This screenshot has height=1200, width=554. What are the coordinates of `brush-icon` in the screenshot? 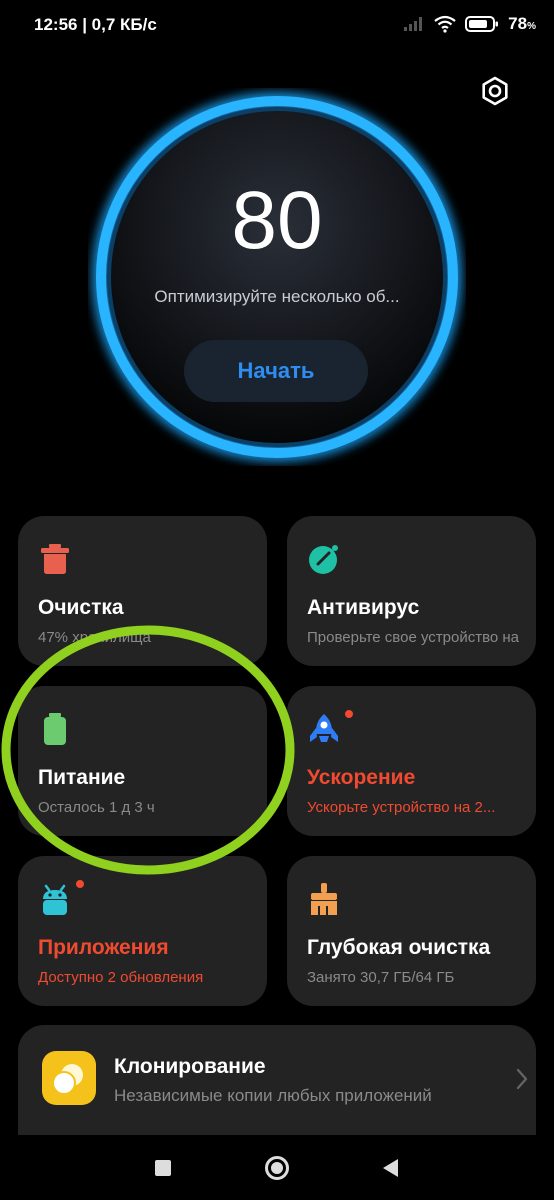 It's located at (324, 899).